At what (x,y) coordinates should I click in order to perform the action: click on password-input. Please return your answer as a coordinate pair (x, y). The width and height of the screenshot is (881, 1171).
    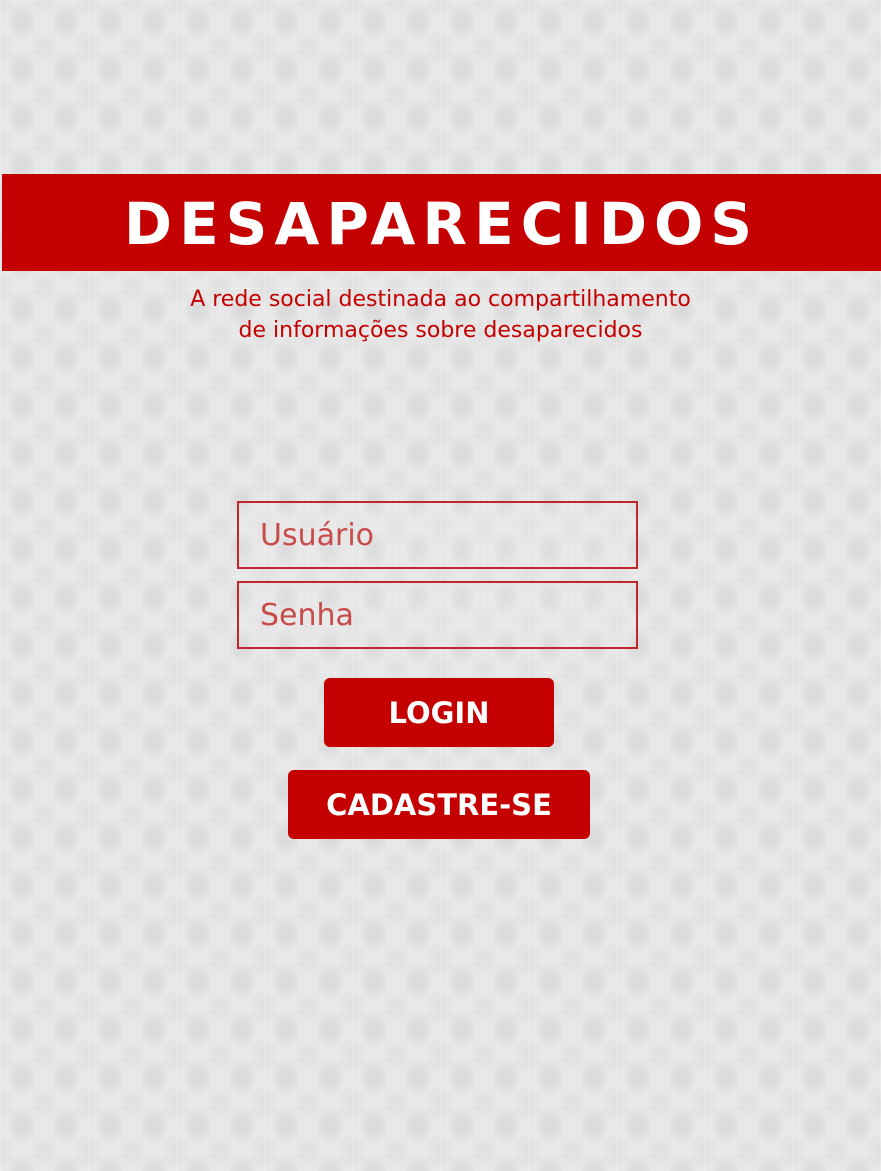
    Looking at the image, I should click on (437, 615).